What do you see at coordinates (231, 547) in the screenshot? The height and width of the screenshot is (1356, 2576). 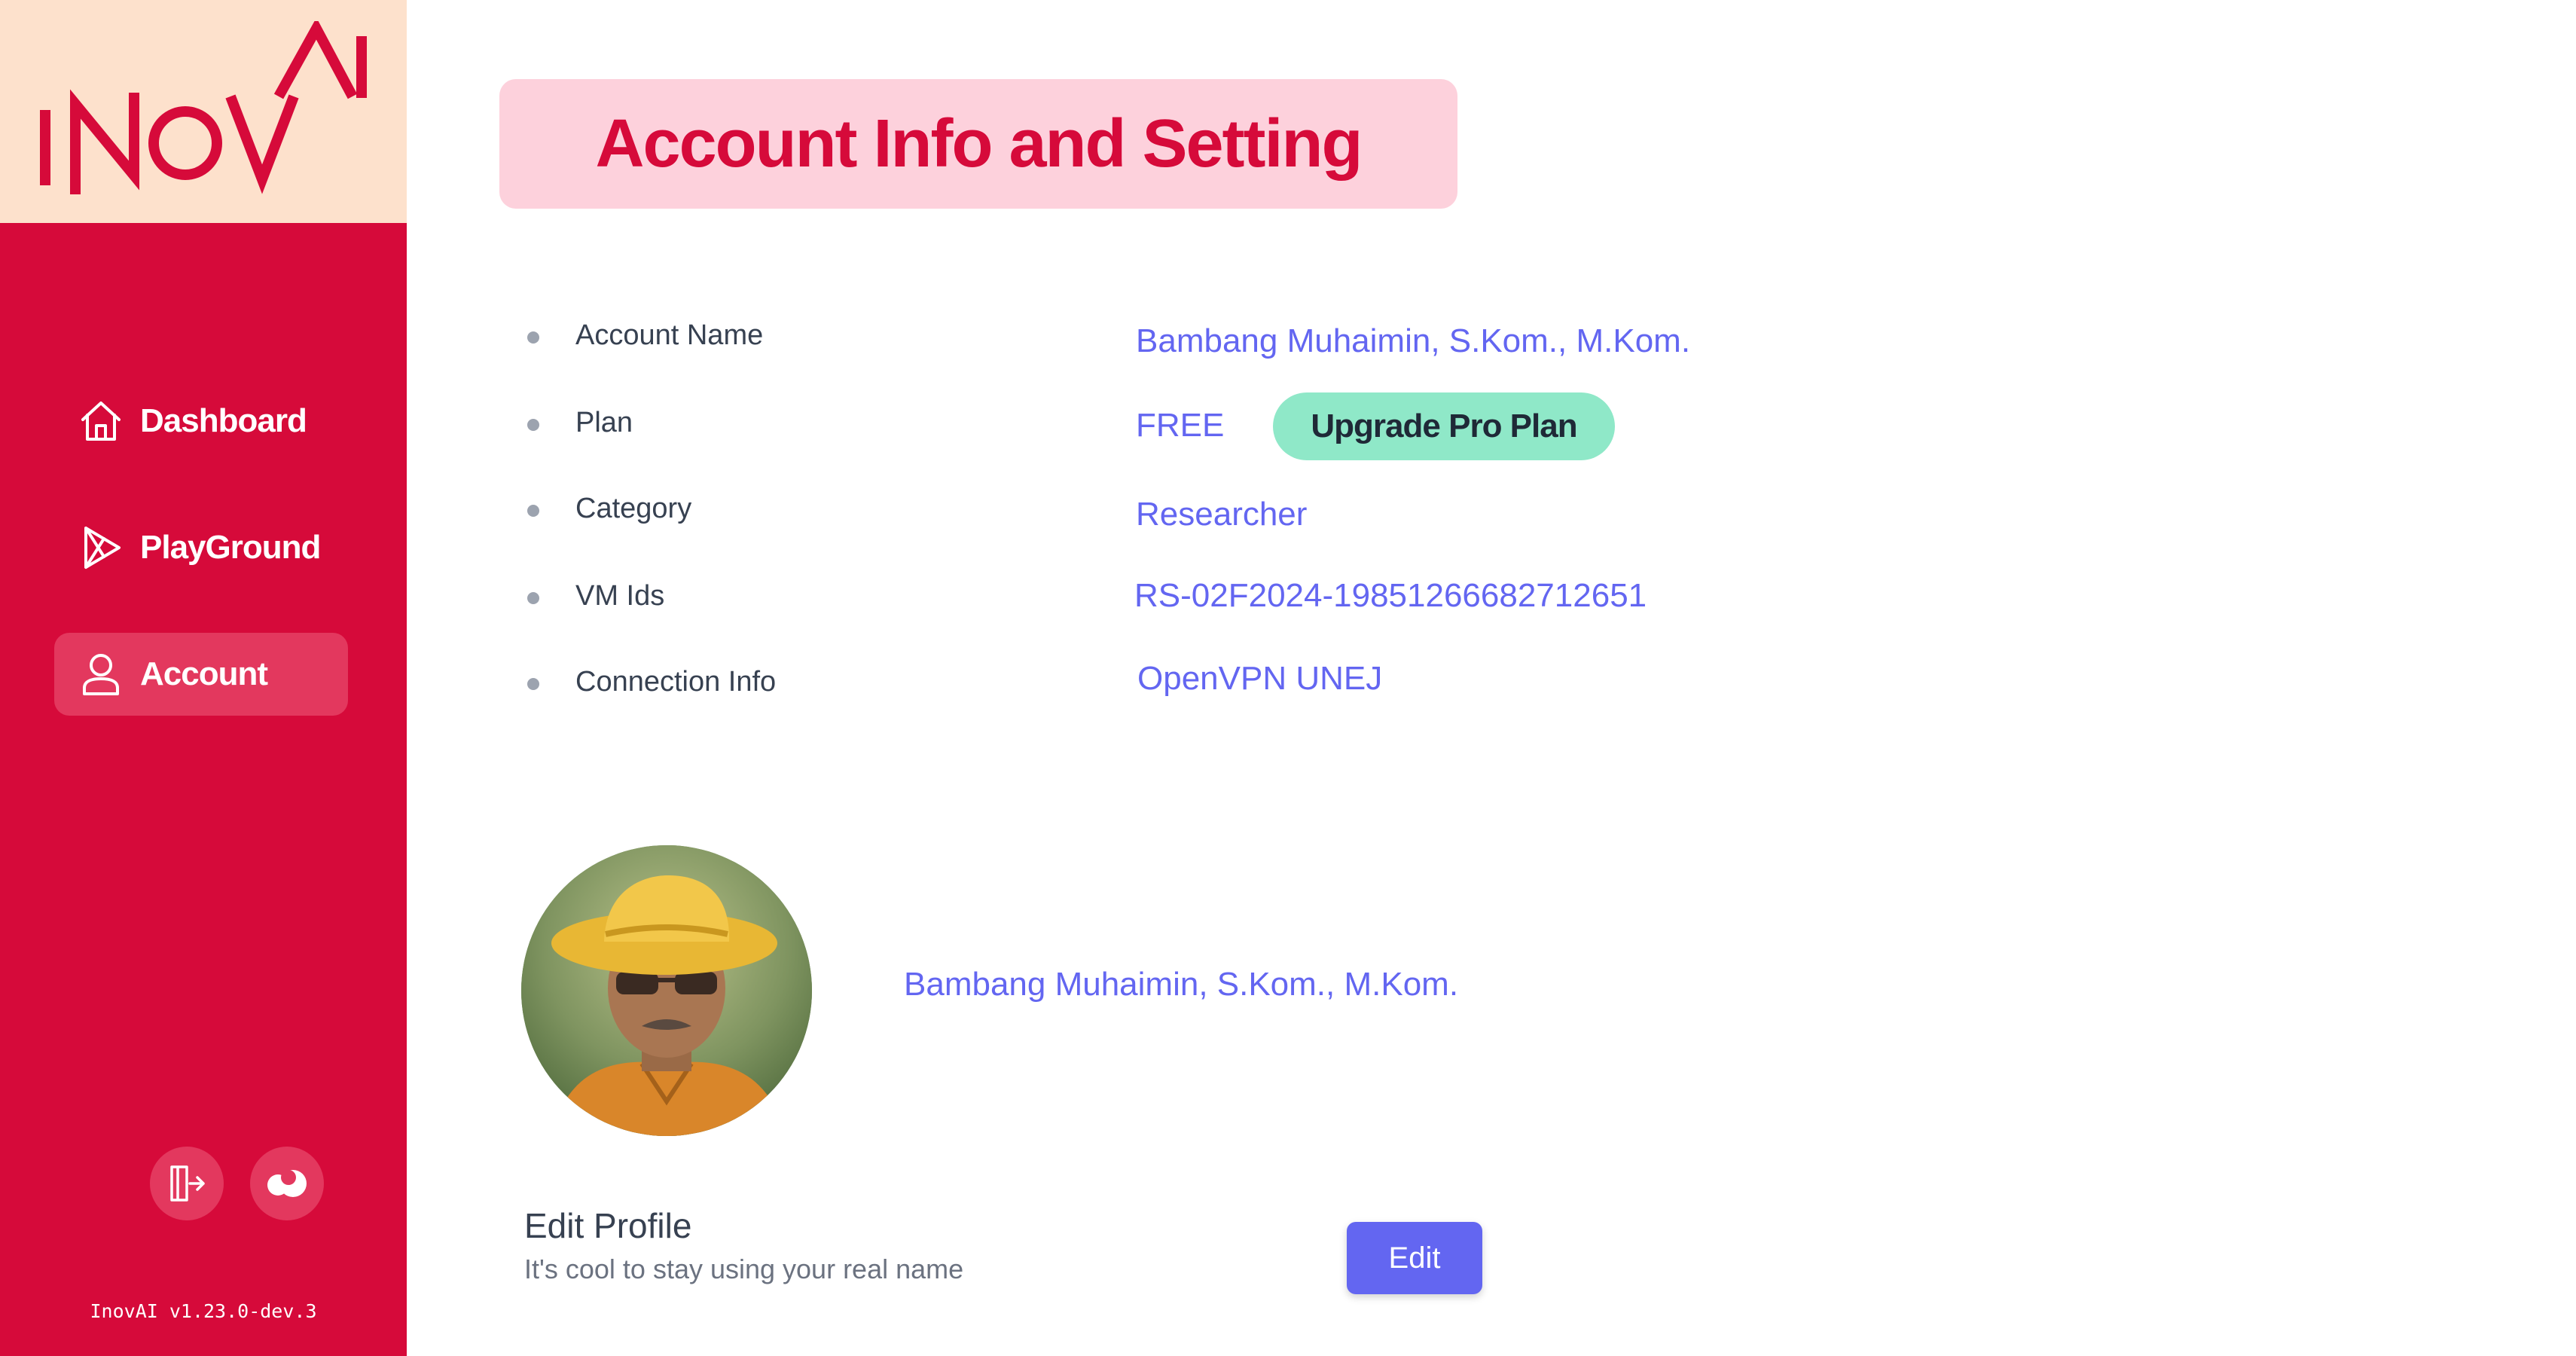 I see `sidebar-item-label: PlayGround` at bounding box center [231, 547].